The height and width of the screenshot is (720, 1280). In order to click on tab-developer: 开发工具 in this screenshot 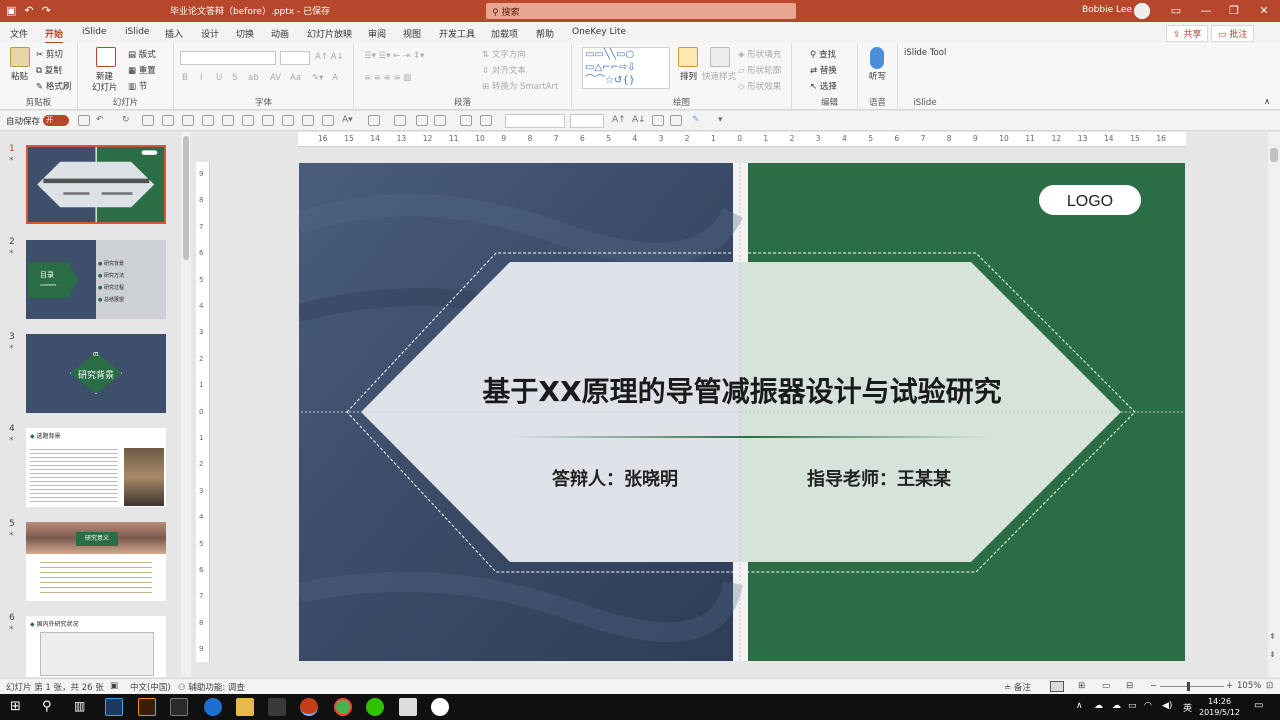, I will do `click(457, 33)`.